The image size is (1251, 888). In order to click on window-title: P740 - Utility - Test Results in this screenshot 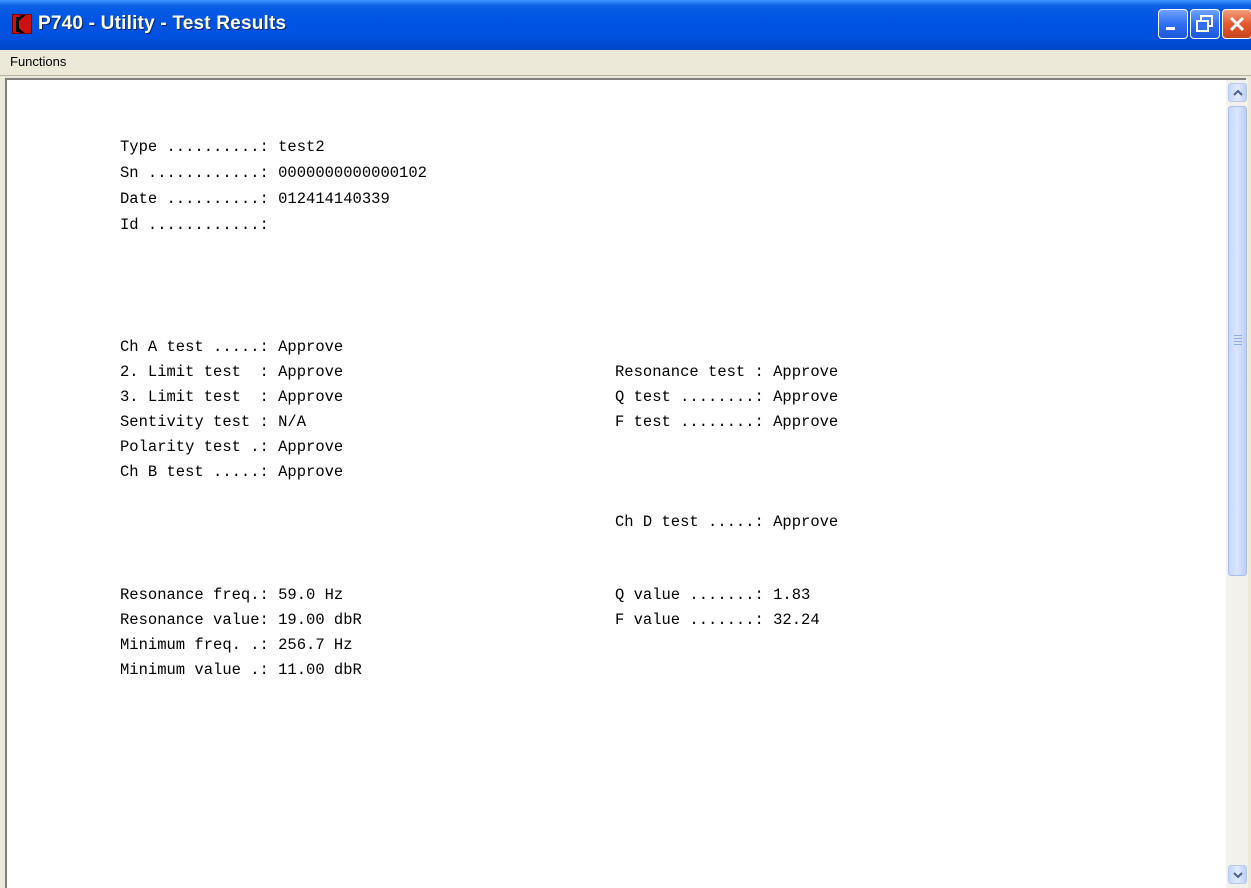, I will do `click(162, 23)`.